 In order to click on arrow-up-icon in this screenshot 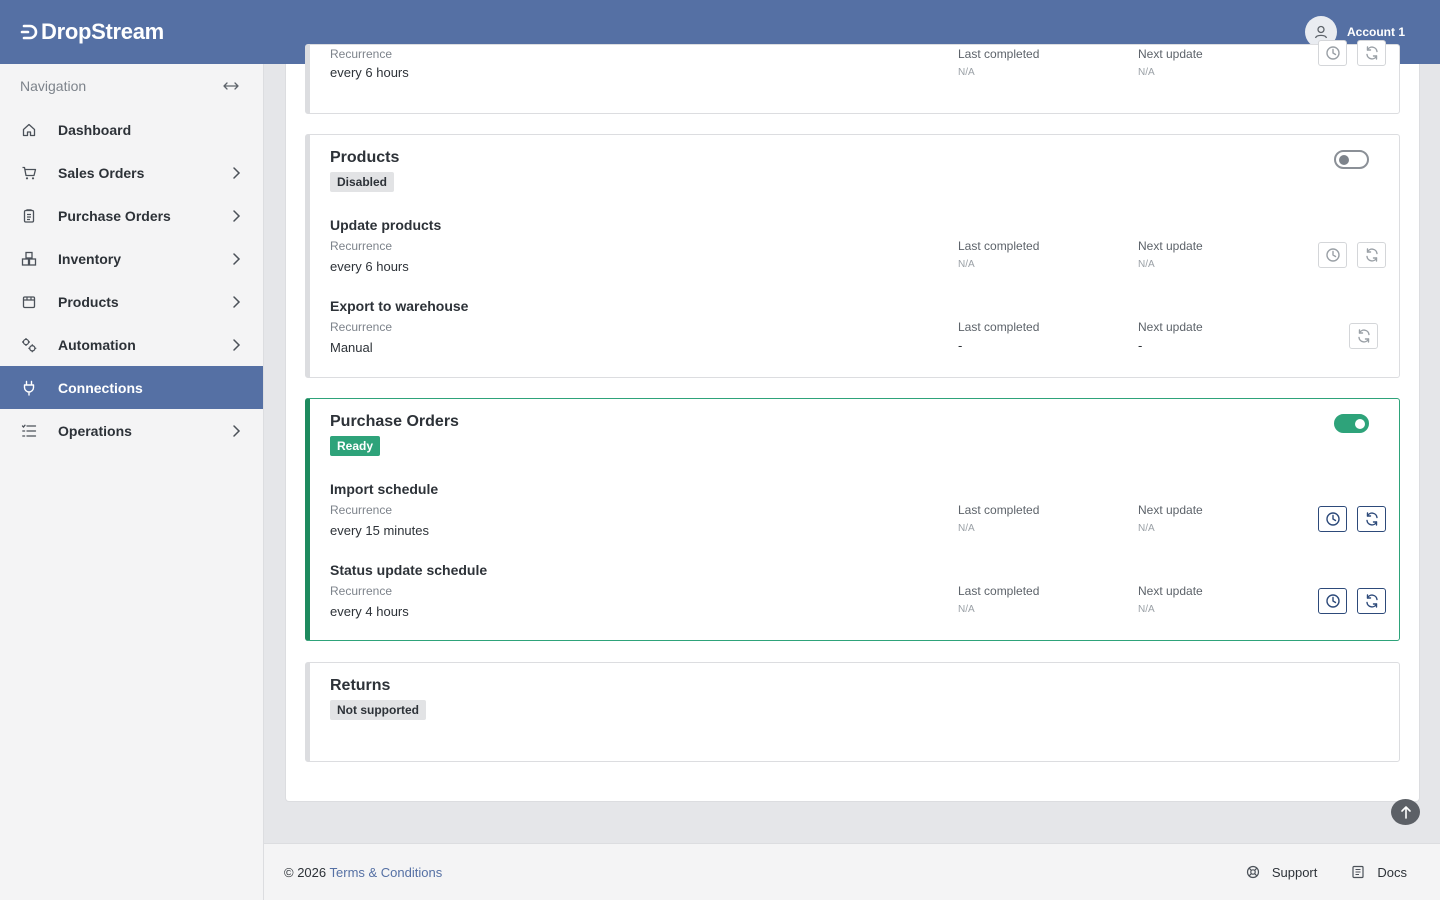, I will do `click(1405, 812)`.